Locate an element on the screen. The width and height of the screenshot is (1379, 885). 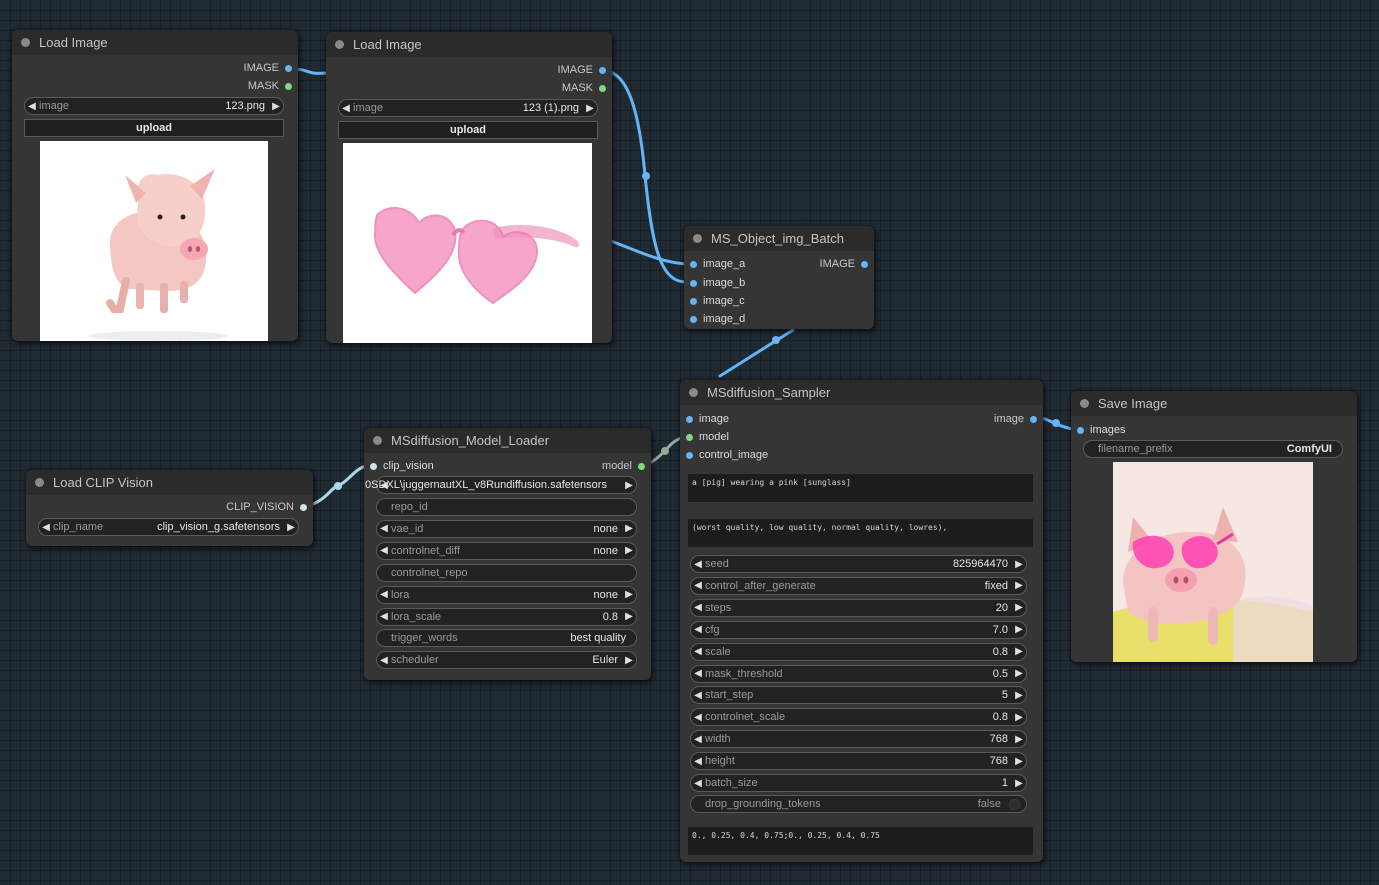
repo-id-input: repo_id is located at coordinates (506, 507).